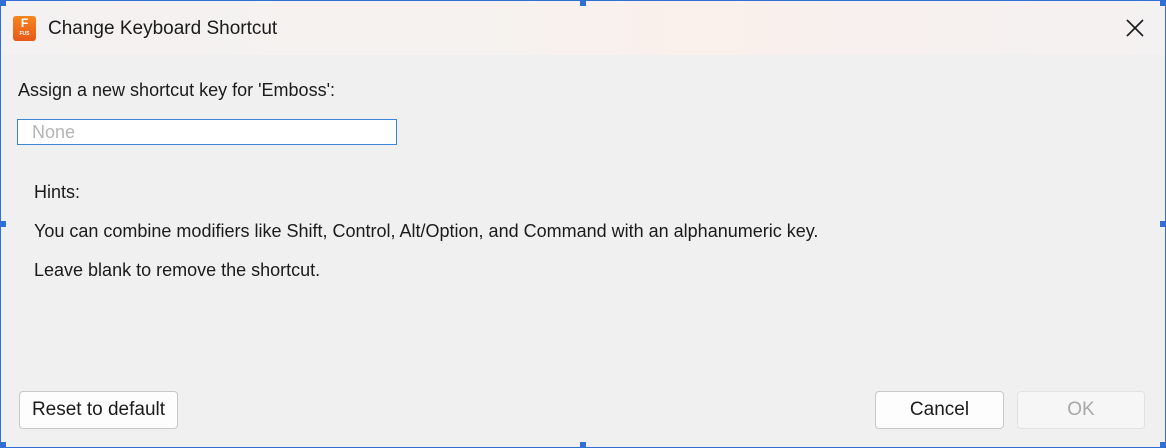  I want to click on close-icon, so click(1135, 28).